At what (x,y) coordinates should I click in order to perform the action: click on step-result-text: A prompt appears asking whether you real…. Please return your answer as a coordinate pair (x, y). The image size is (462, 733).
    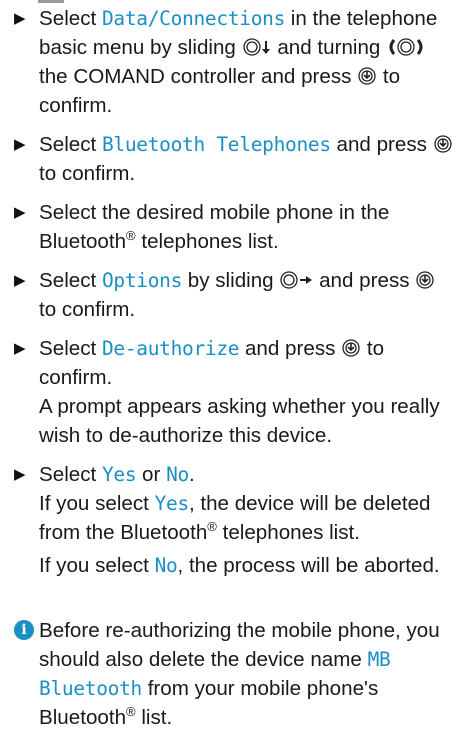
    Looking at the image, I should click on (239, 421).